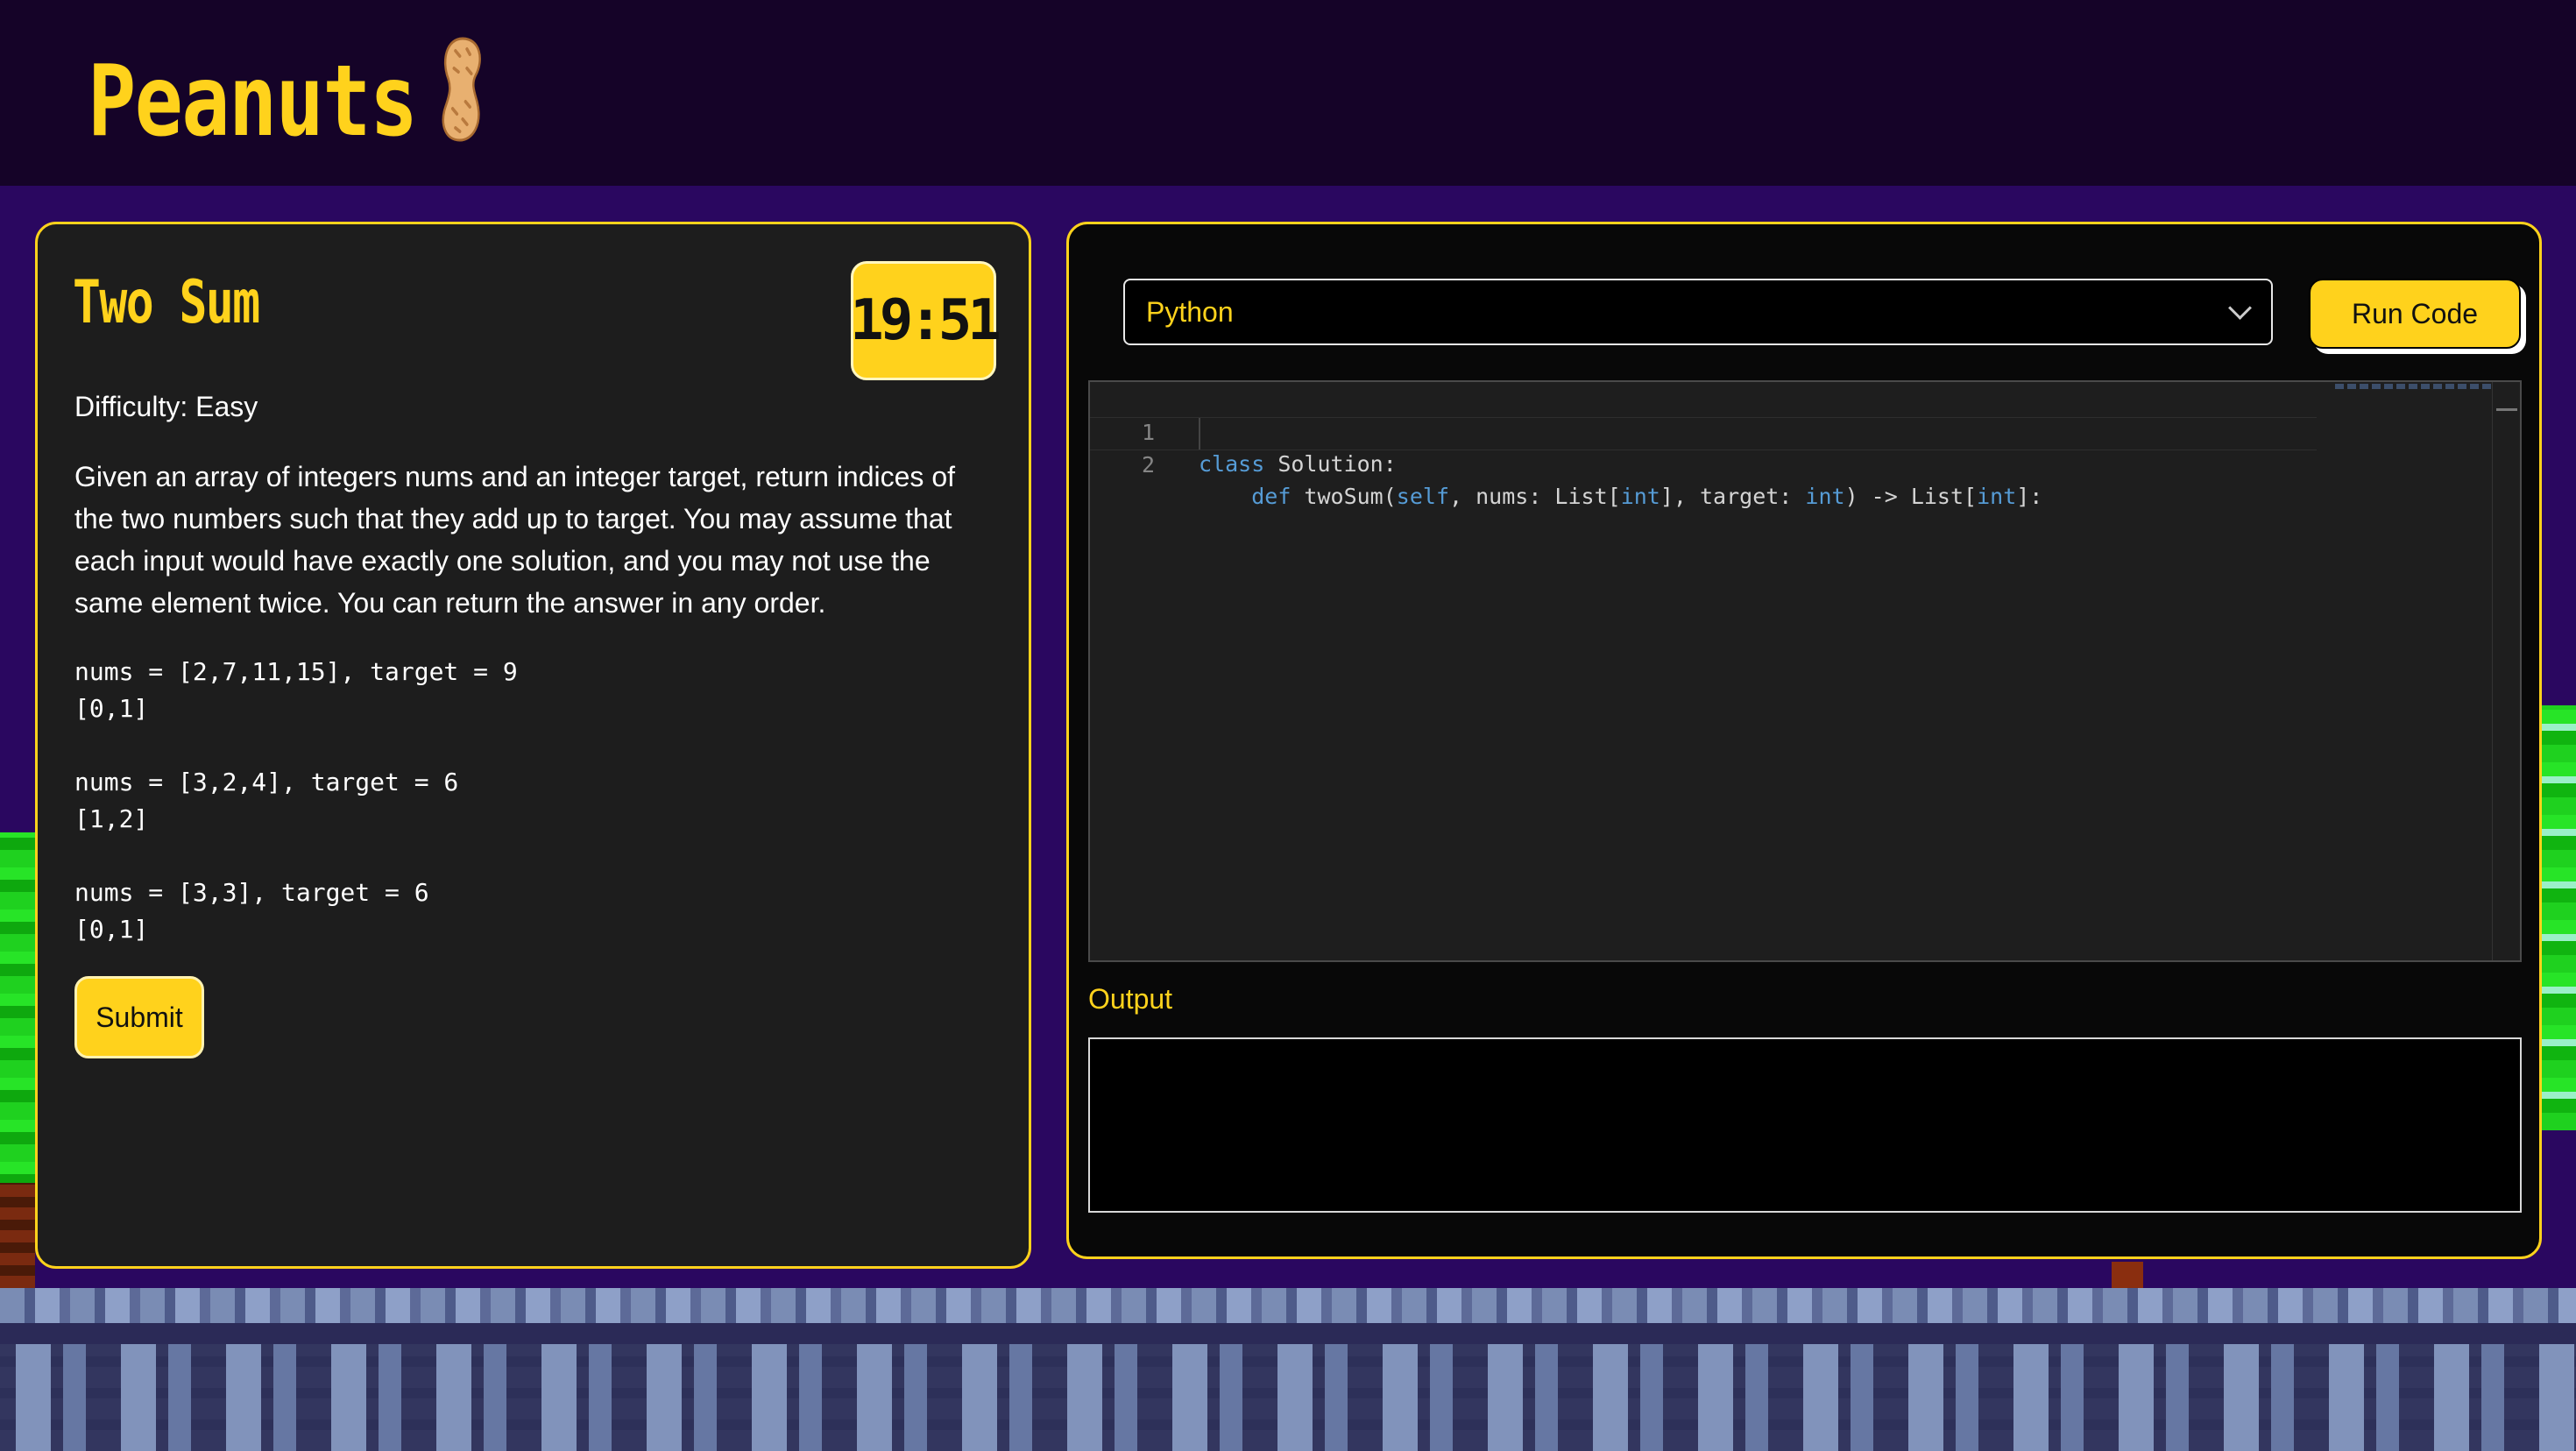 The width and height of the screenshot is (2576, 1451). Describe the element at coordinates (1130, 999) in the screenshot. I see `output-label: Output` at that location.